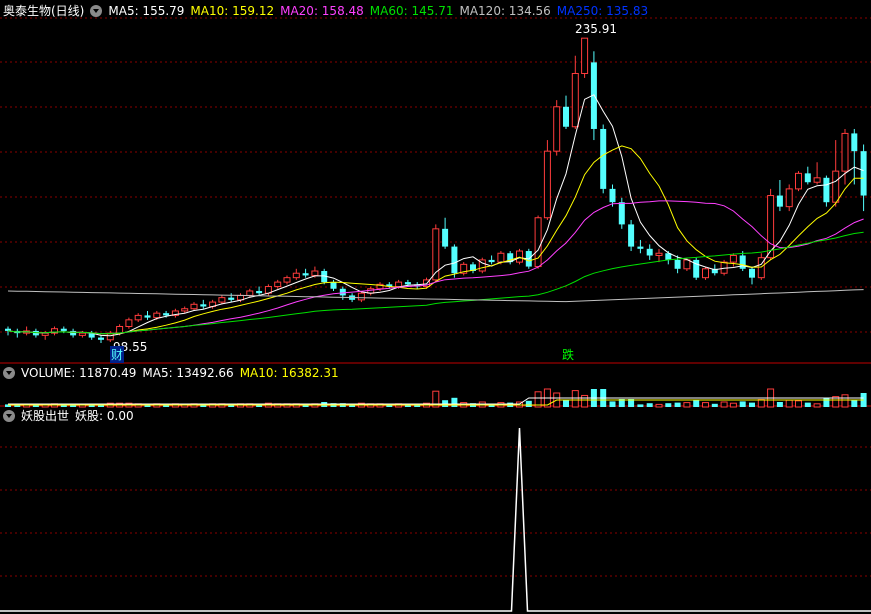  What do you see at coordinates (596, 29) in the screenshot?
I see `high-price-label: 235.91` at bounding box center [596, 29].